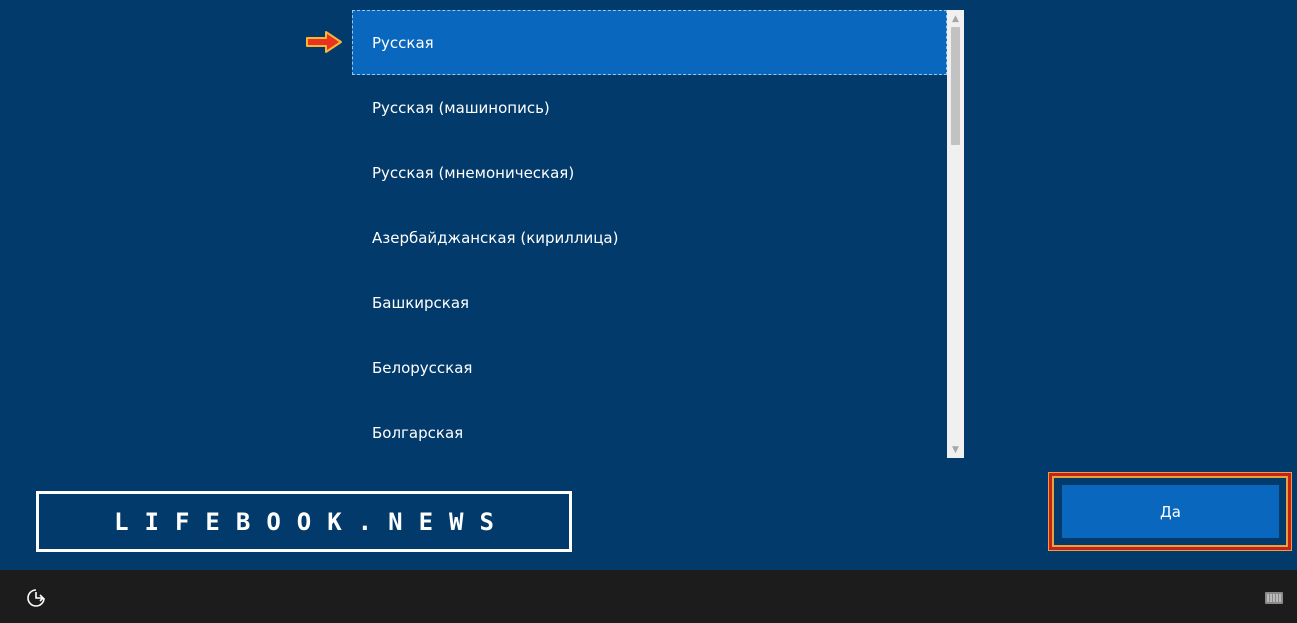 This screenshot has height=623, width=1297. I want to click on list-item-label: Русская (мнемоническая), so click(473, 172).